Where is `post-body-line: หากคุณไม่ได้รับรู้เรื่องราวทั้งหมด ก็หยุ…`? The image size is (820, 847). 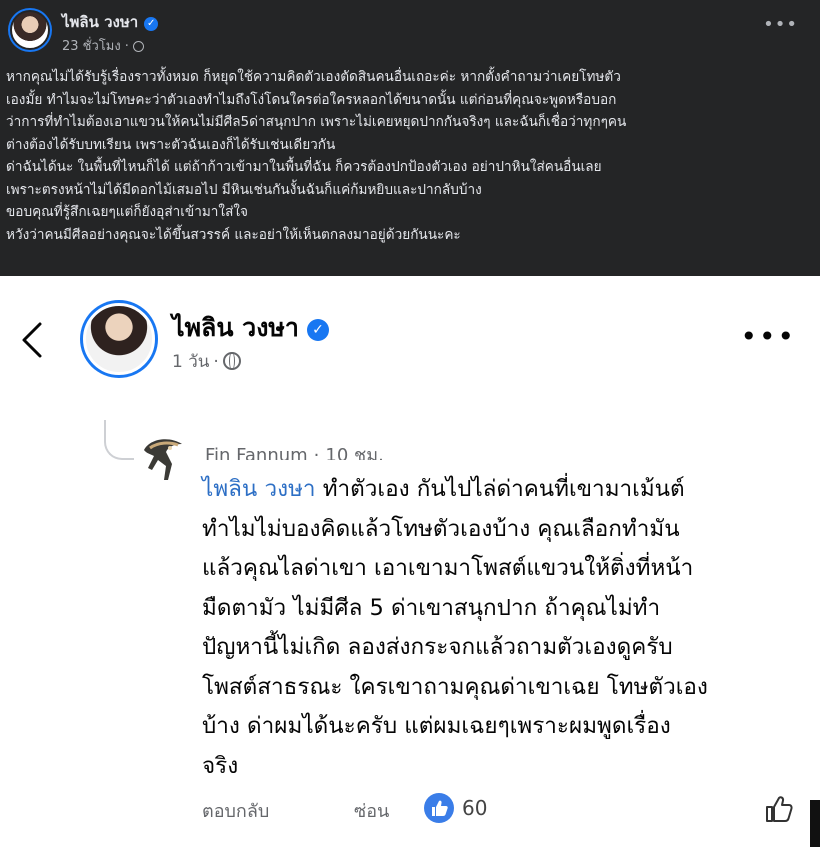 post-body-line: หากคุณไม่ได้รับรู้เรื่องราวทั้งหมด ก็หยุ… is located at coordinates (313, 77).